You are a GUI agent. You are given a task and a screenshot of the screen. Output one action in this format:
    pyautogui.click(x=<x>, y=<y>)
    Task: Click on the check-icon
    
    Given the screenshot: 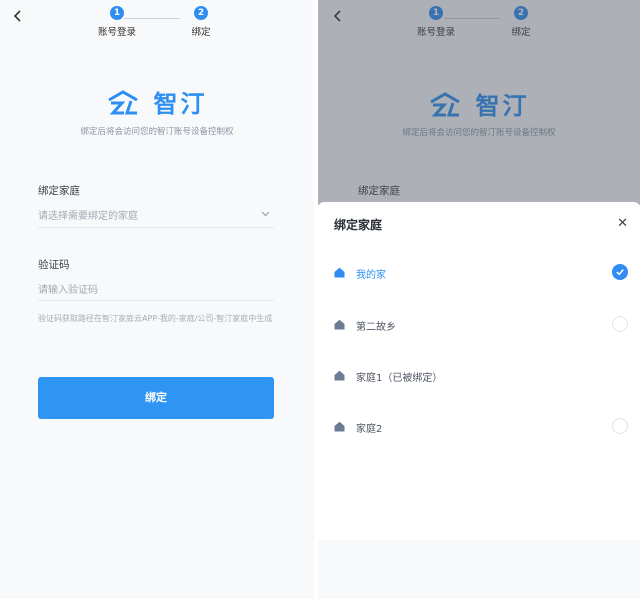 What is the action you would take?
    pyautogui.click(x=620, y=272)
    